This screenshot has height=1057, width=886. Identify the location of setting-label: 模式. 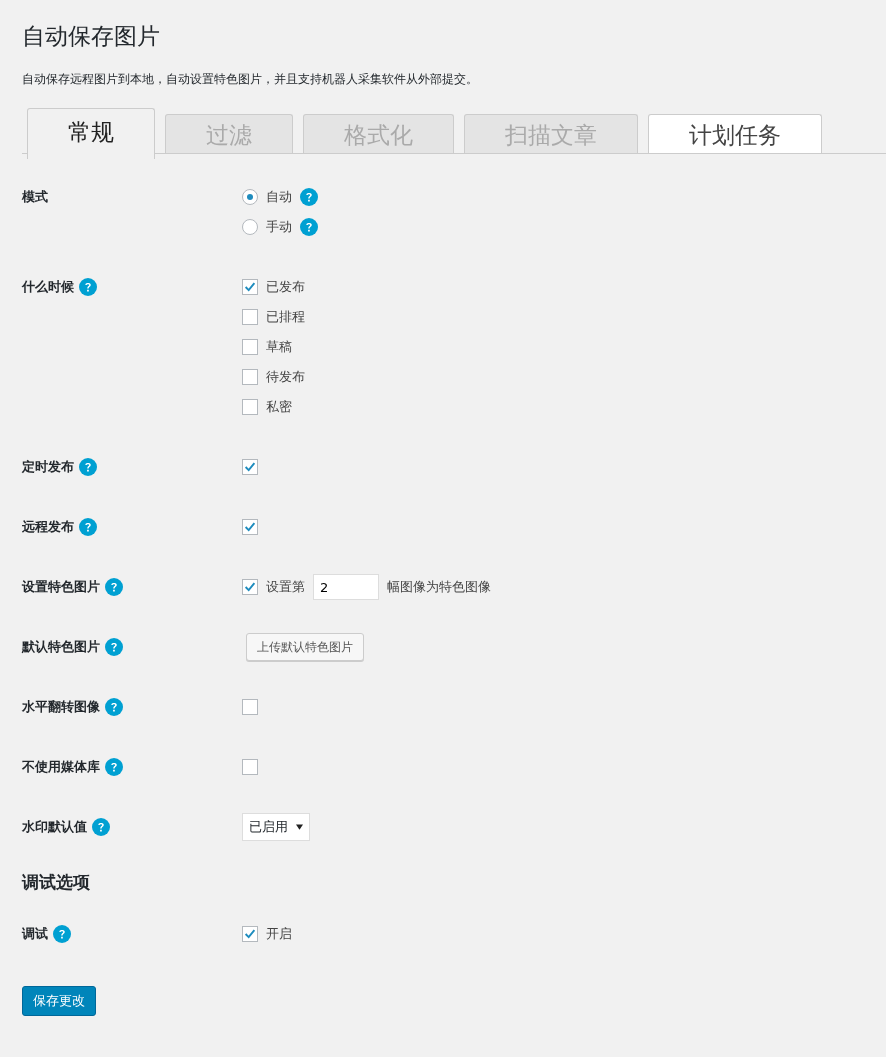
(35, 197).